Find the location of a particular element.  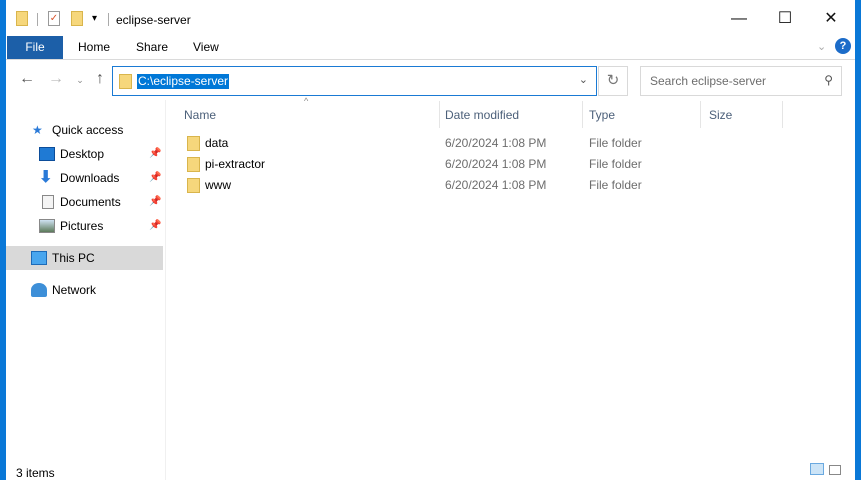

tab-share: Share is located at coordinates (152, 47).